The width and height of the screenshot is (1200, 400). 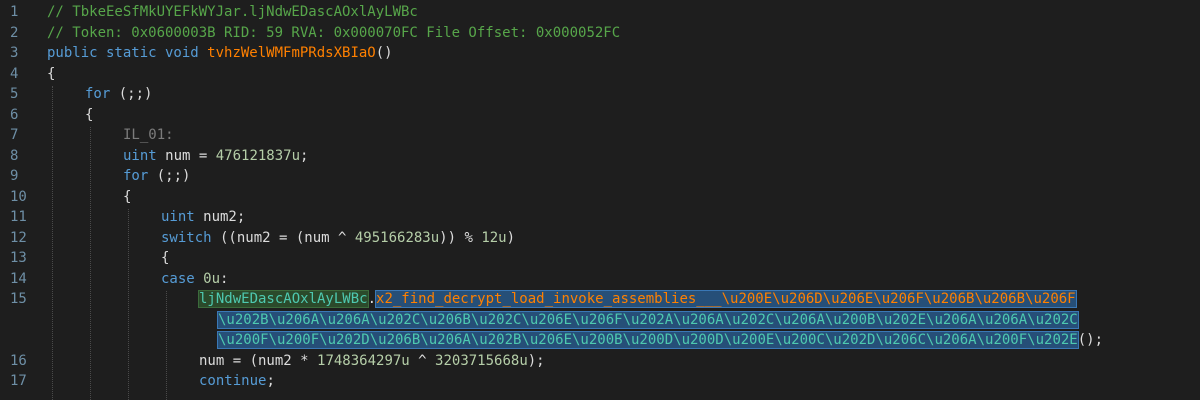 I want to click on line-number: 4, so click(x=14, y=73).